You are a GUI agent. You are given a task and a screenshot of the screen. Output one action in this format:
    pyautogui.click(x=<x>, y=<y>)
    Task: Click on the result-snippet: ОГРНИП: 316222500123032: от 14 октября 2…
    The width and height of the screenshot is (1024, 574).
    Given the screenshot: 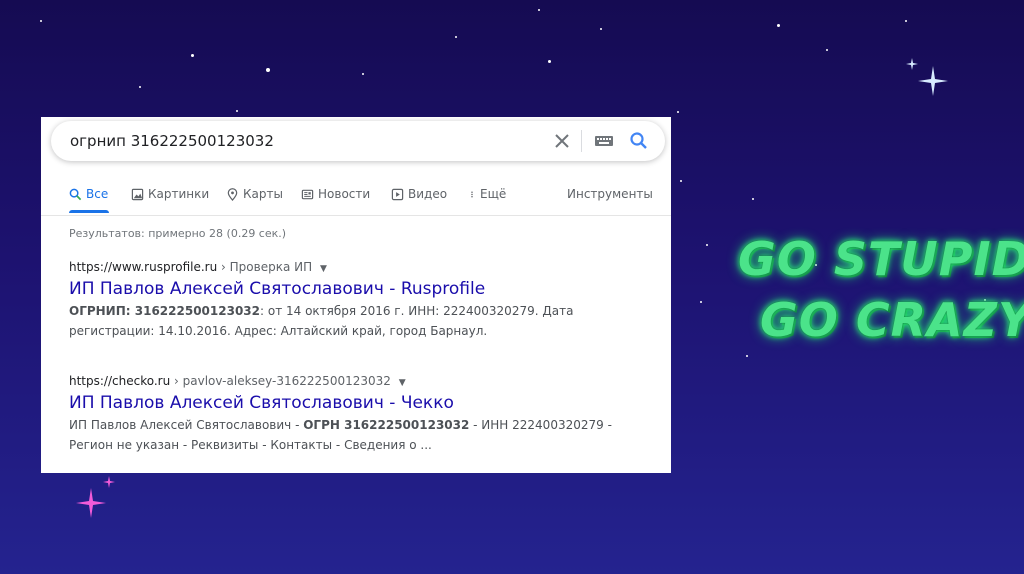 What is the action you would take?
    pyautogui.click(x=349, y=321)
    